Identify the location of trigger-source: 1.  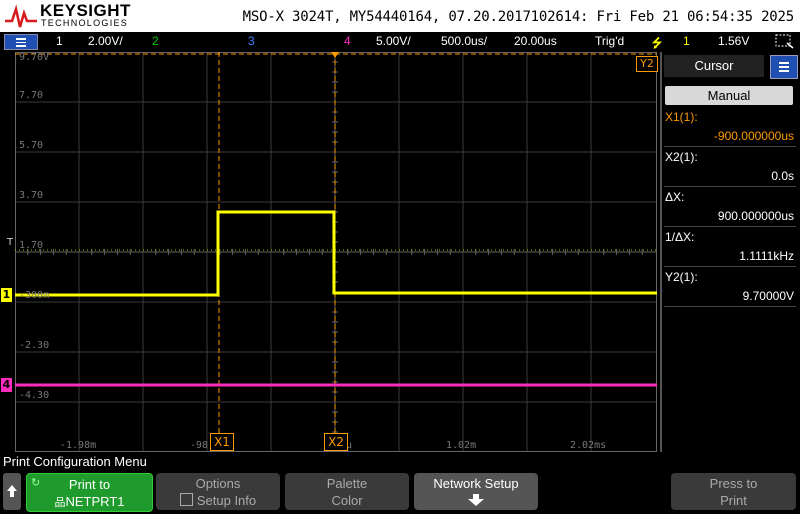
(686, 41).